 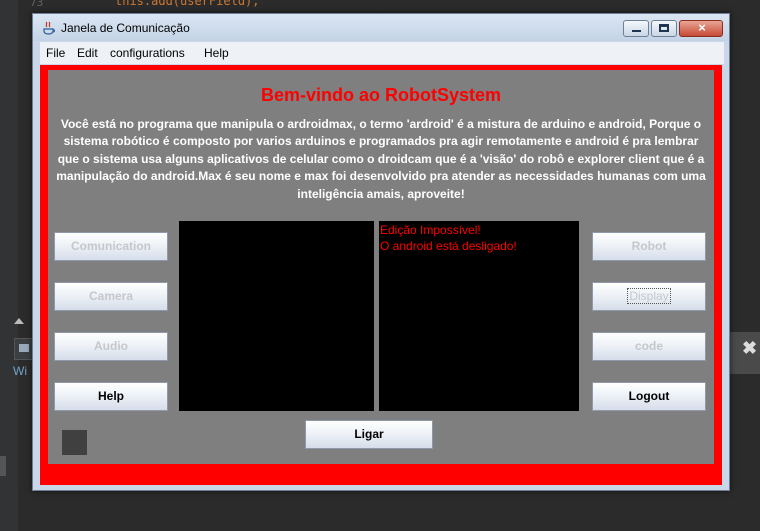 I want to click on help-button: Help, so click(x=111, y=396).